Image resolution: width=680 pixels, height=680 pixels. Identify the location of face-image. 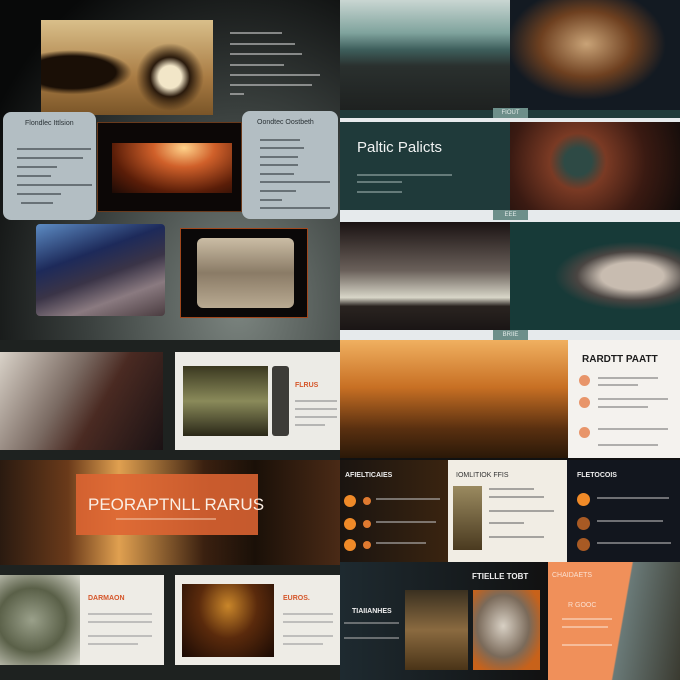
(595, 276).